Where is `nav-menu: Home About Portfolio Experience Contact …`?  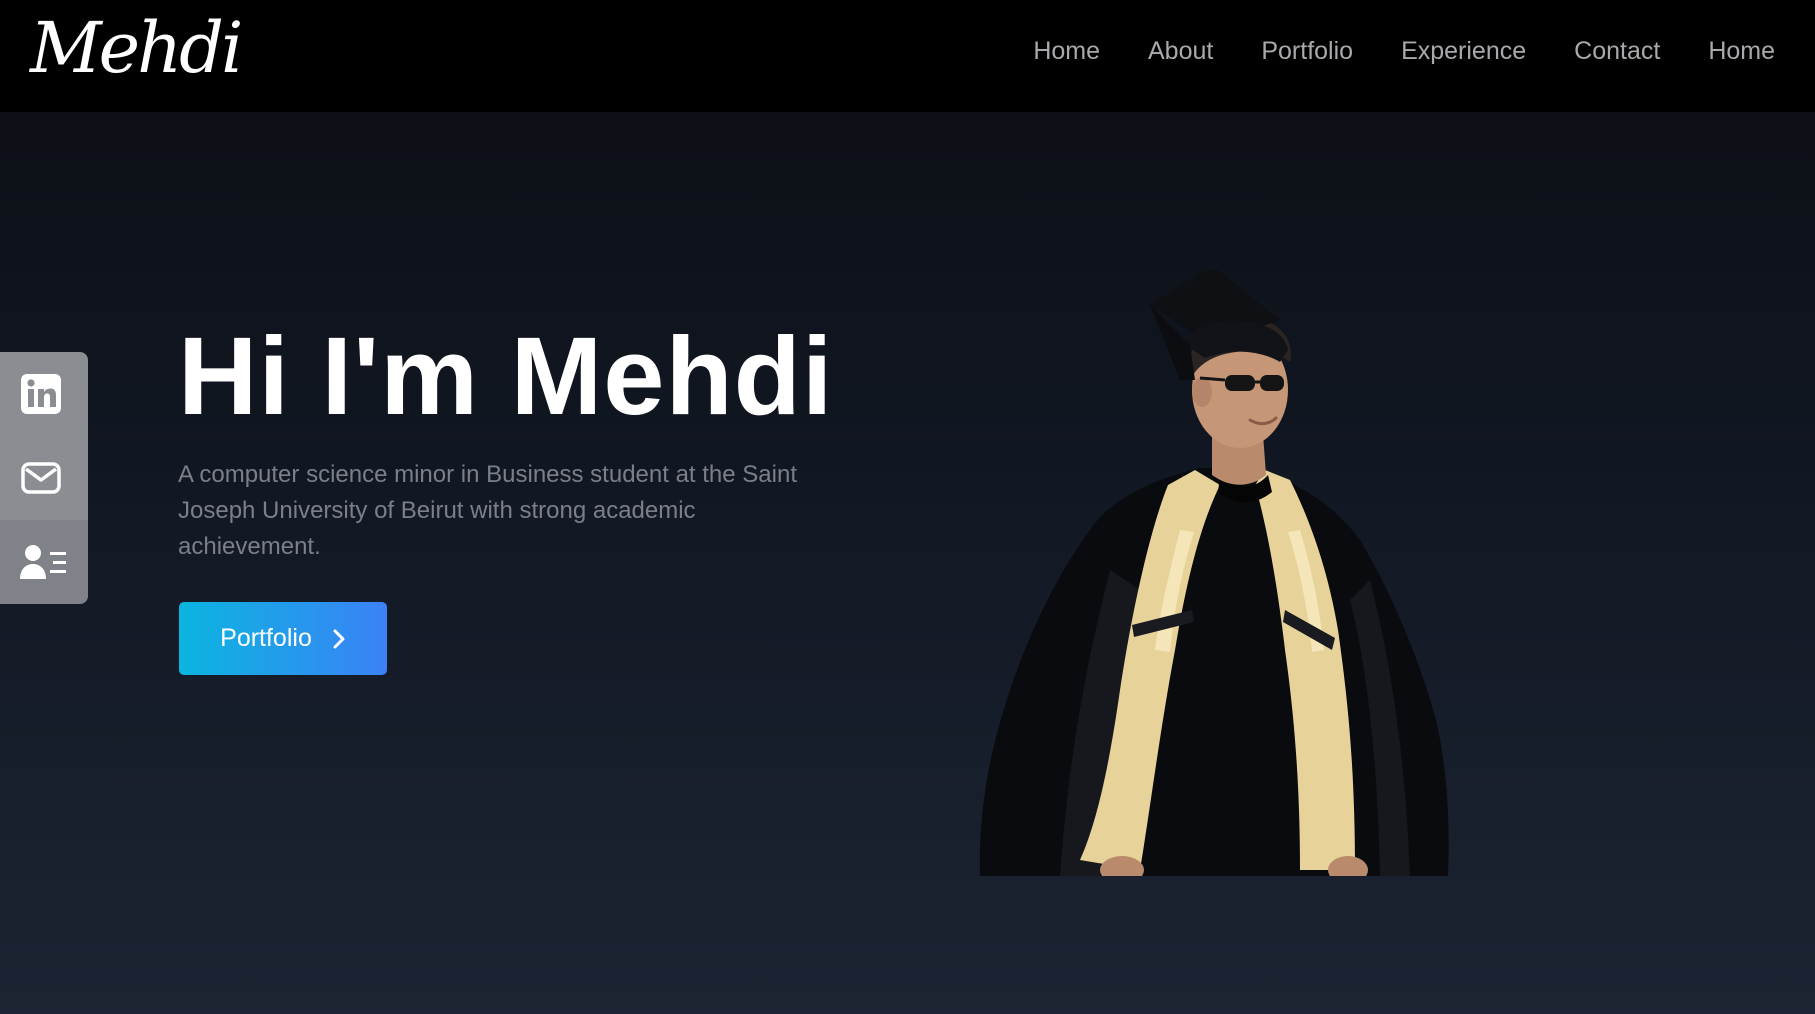
nav-menu: Home About Portfolio Experience Contact … is located at coordinates (1404, 51).